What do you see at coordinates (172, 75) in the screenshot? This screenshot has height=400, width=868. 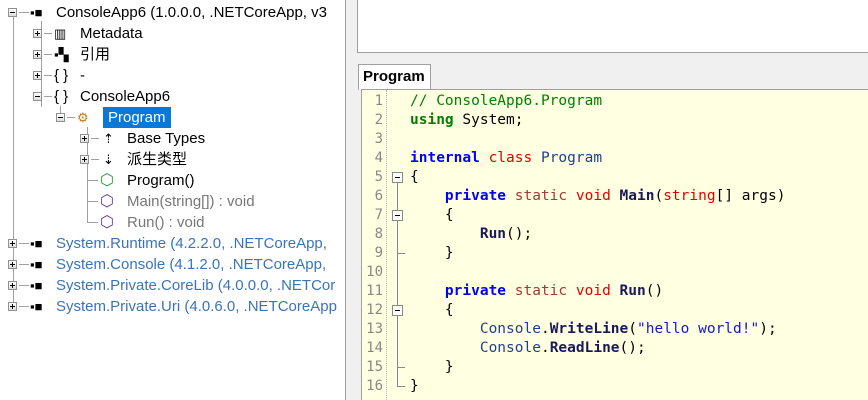 I see `tree-node-namespace-empty: { } -` at bounding box center [172, 75].